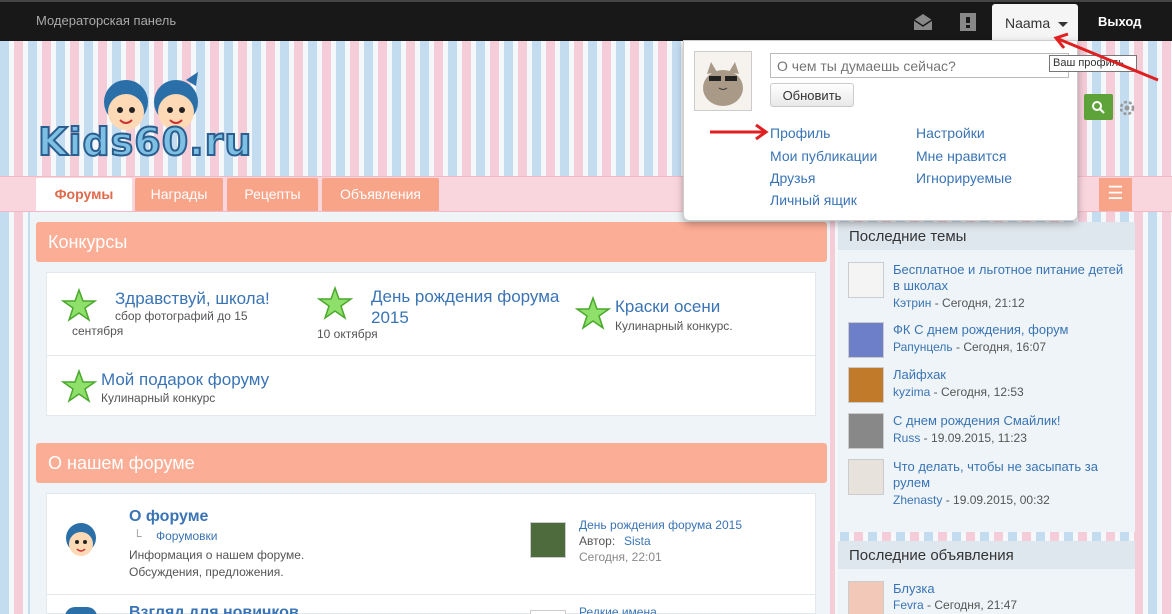 Image resolution: width=1172 pixels, height=614 pixels. Describe the element at coordinates (919, 65) in the screenshot. I see `status-input` at that location.